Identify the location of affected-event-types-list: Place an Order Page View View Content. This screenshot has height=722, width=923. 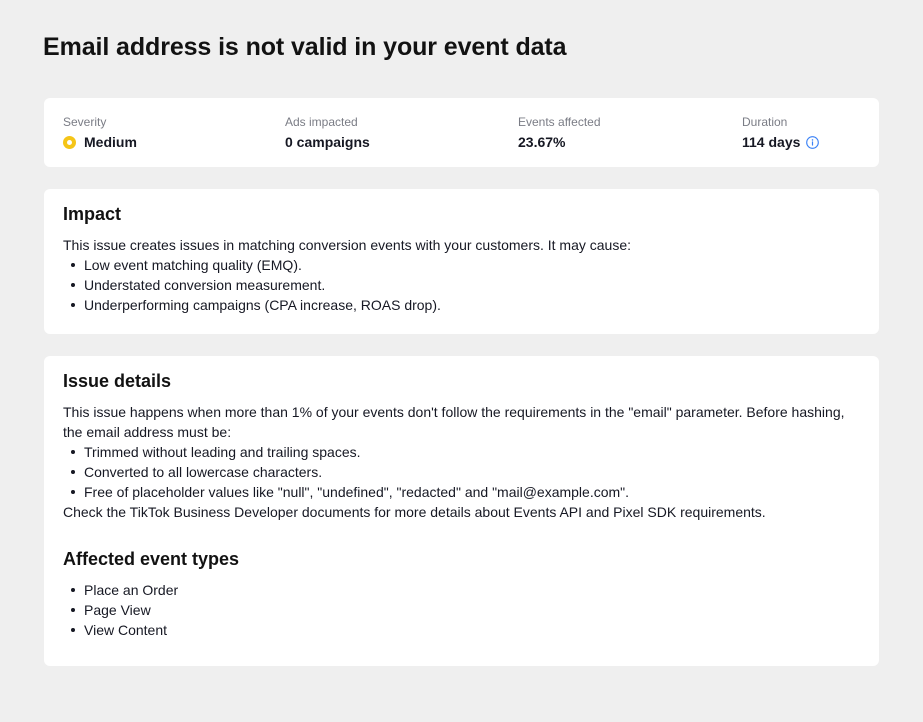
(463, 610).